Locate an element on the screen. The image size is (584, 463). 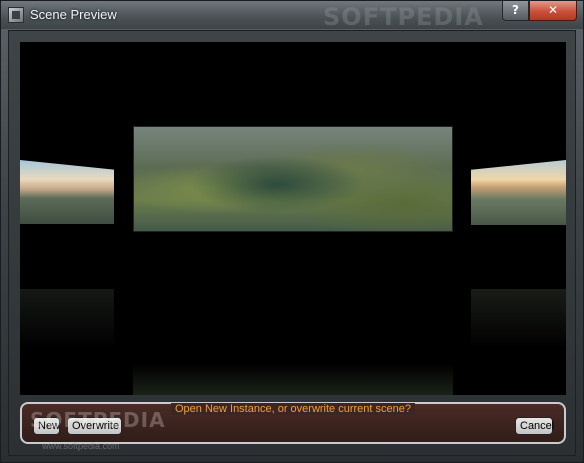
title-bar: Scene Preview SOFTPEDIA ? ✕ is located at coordinates (292, 16).